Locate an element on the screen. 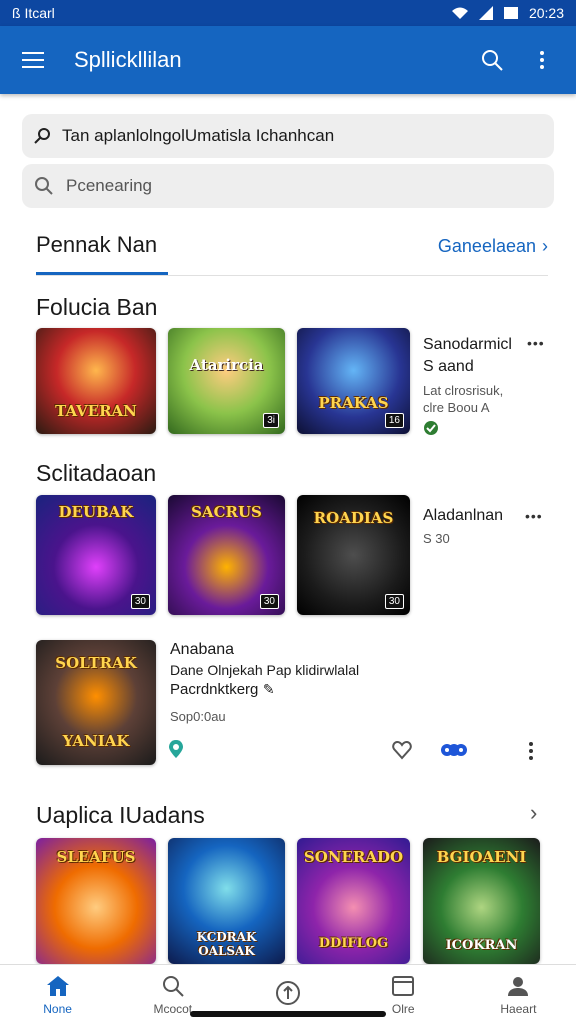  featured-thumb: SOLTRAK YANIAK is located at coordinates (96, 702).